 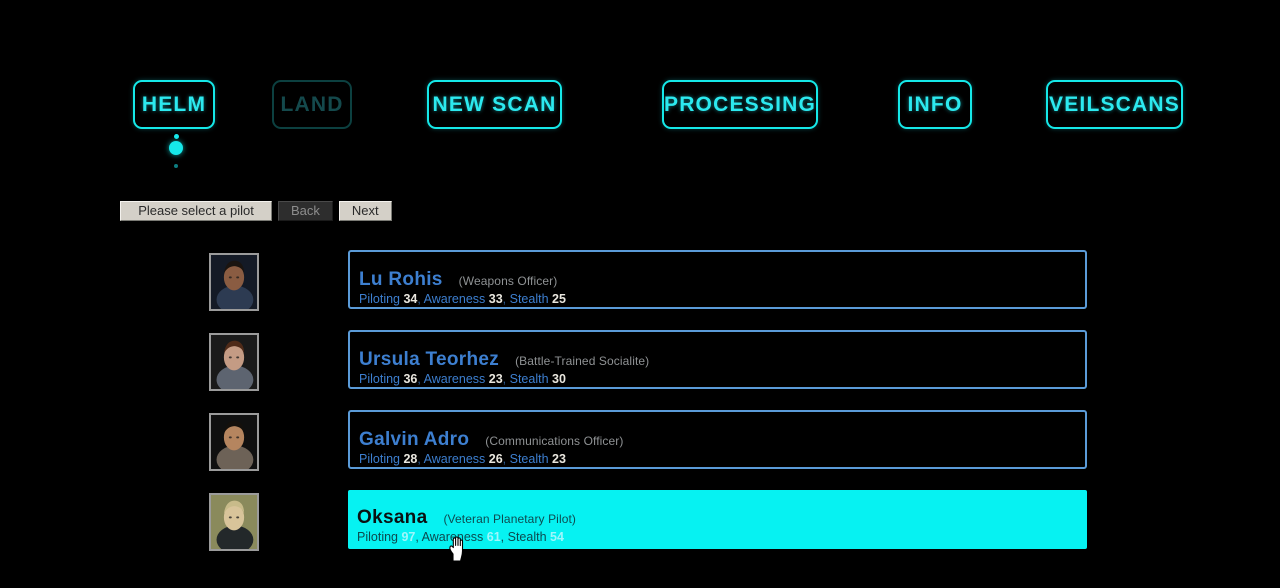 I want to click on pilot-stats: Piloting 97, Awareness 61, Stealth 54, so click(x=460, y=537).